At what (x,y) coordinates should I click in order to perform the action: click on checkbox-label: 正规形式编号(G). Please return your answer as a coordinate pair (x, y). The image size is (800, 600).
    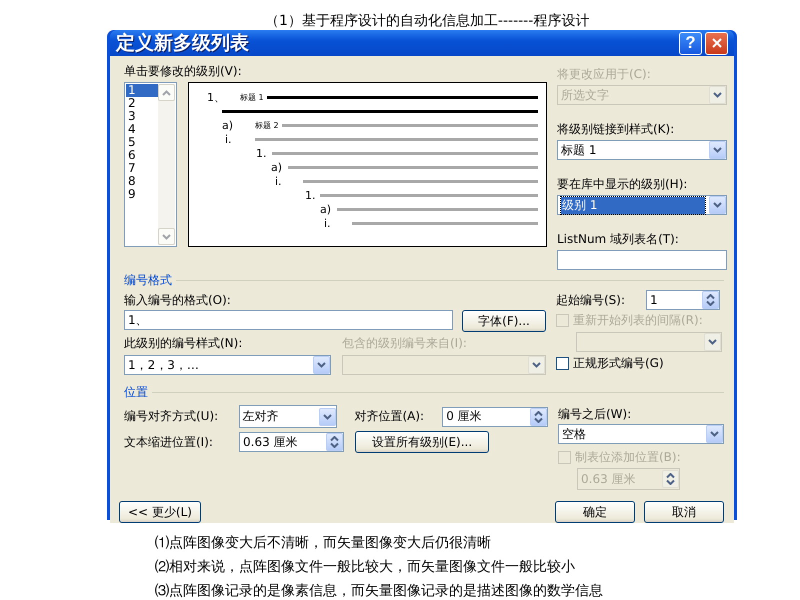
    Looking at the image, I should click on (618, 363).